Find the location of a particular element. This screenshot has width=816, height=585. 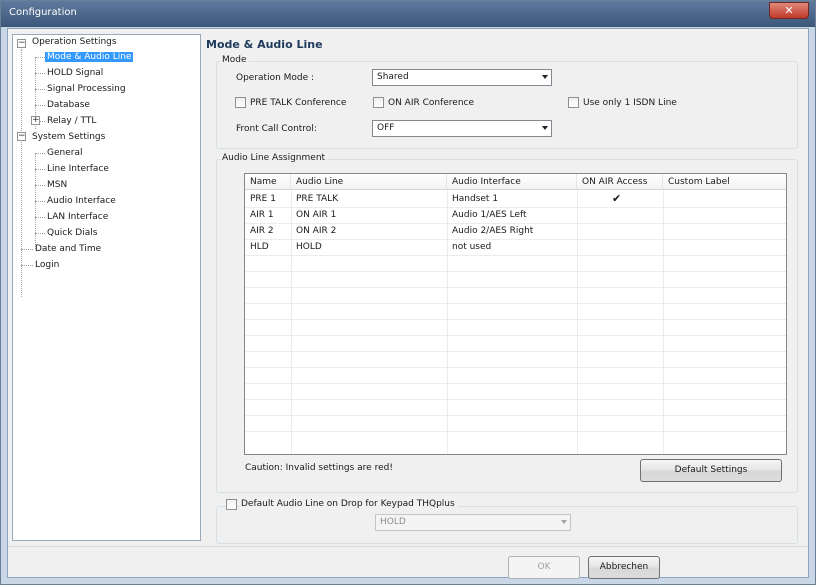

tree-item-mode-audio-line: Mode & Audio Line is located at coordinates (89, 57).